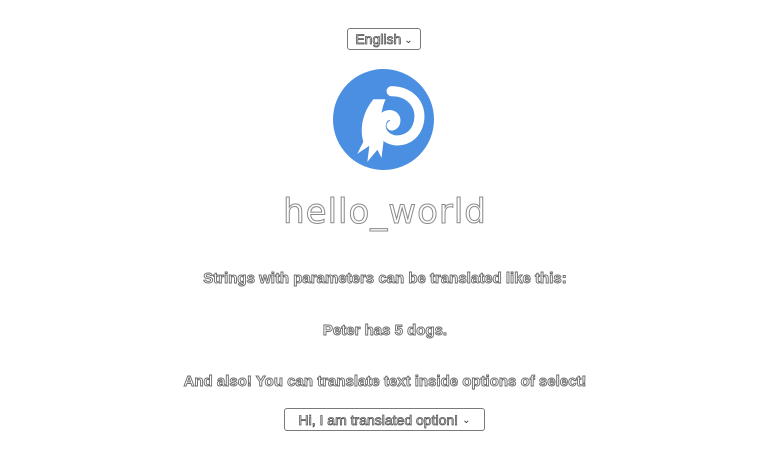  I want to click on option-select-value: Hi, I am translated option!, so click(378, 419).